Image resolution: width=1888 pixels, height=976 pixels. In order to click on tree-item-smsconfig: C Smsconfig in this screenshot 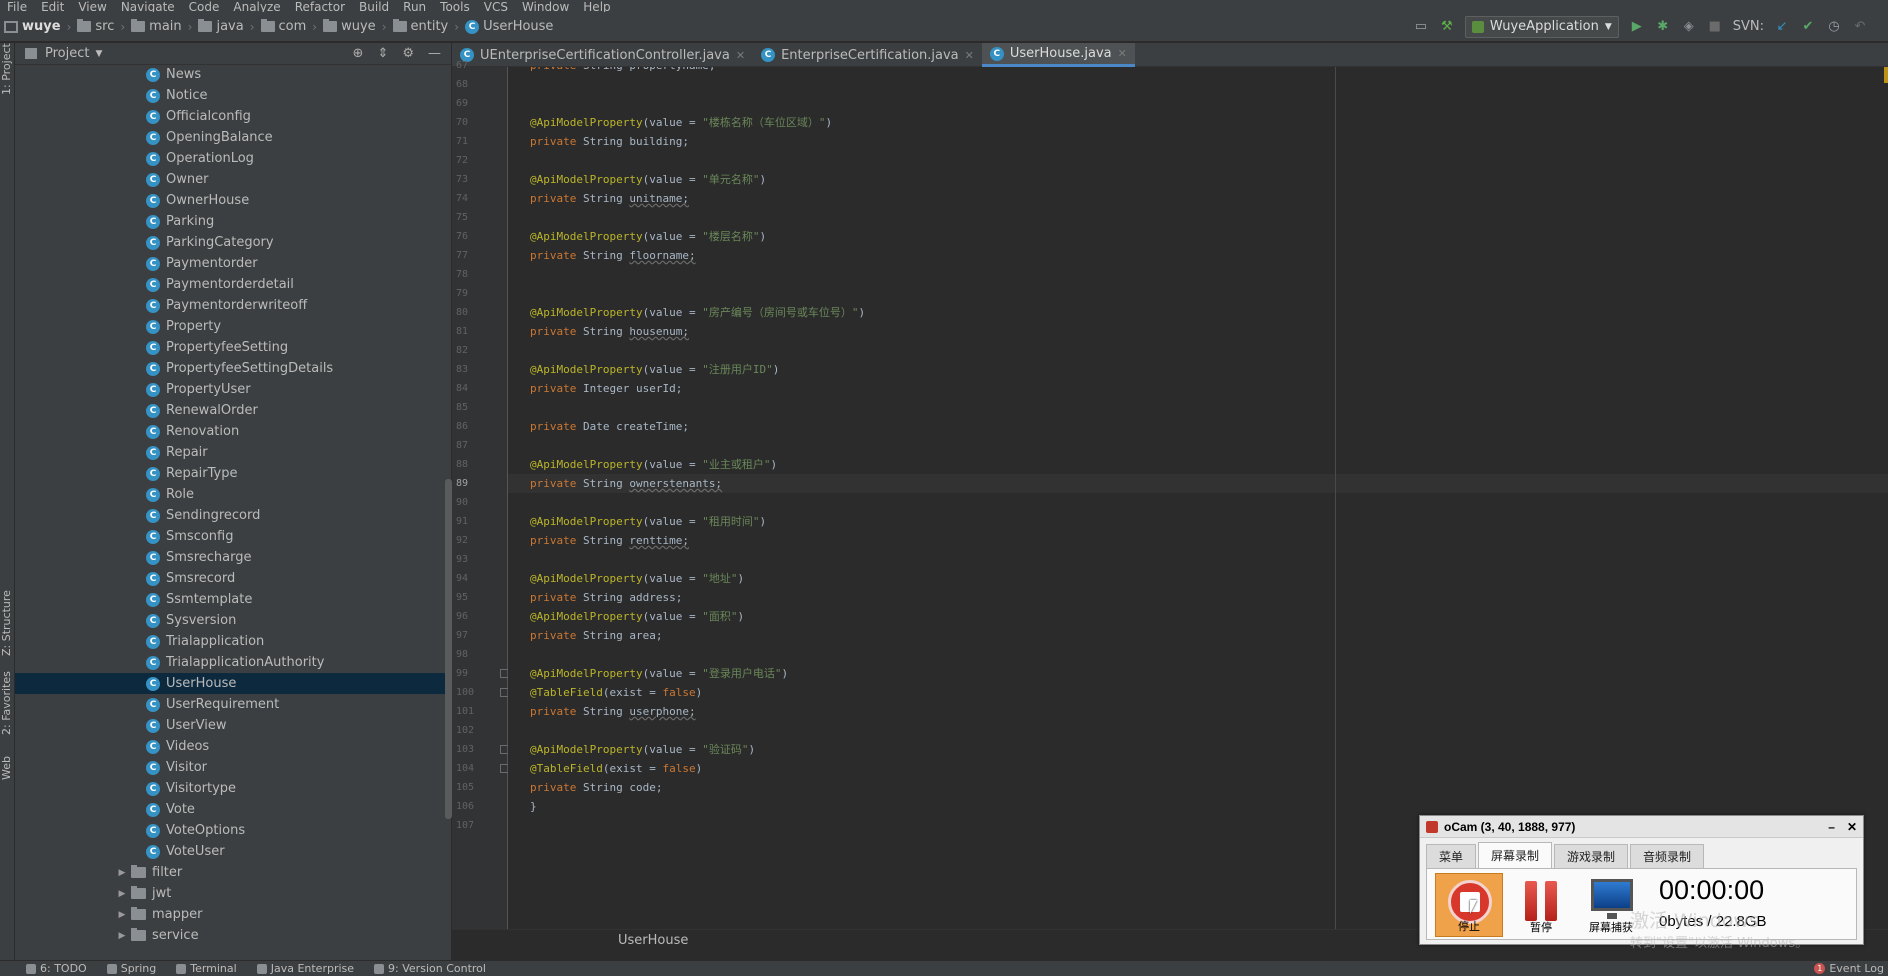, I will do `click(233, 536)`.